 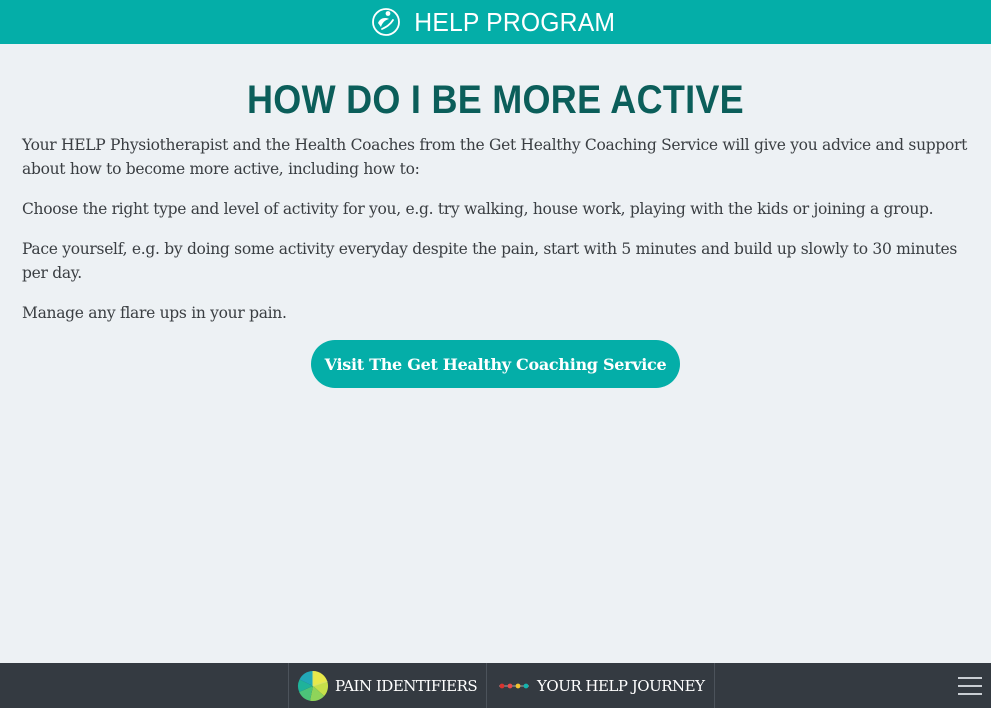 What do you see at coordinates (970, 686) in the screenshot?
I see `hamburger-menu-icon` at bounding box center [970, 686].